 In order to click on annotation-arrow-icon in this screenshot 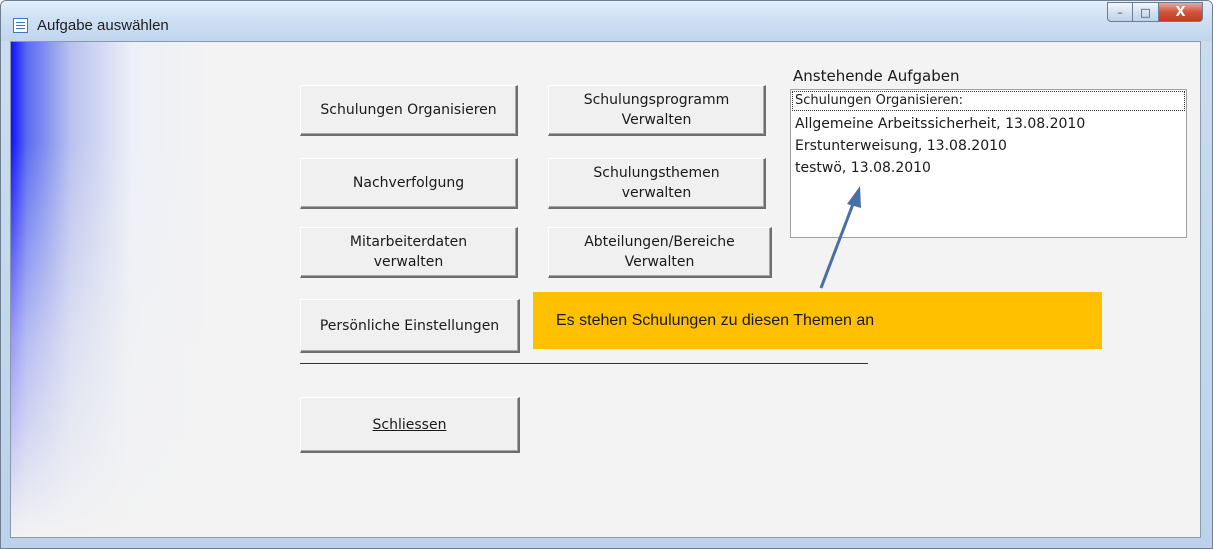, I will do `click(840, 237)`.